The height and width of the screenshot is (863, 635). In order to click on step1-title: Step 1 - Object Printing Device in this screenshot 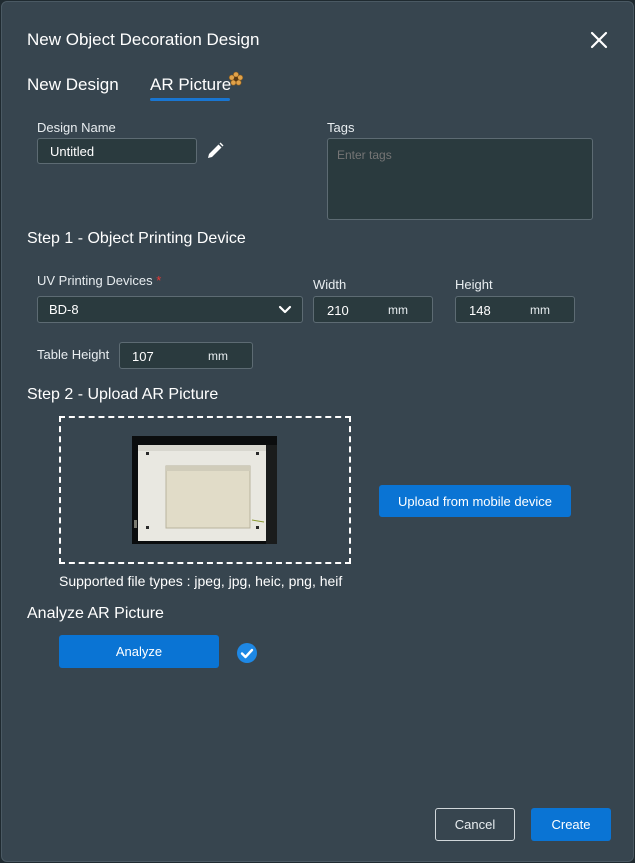, I will do `click(136, 238)`.